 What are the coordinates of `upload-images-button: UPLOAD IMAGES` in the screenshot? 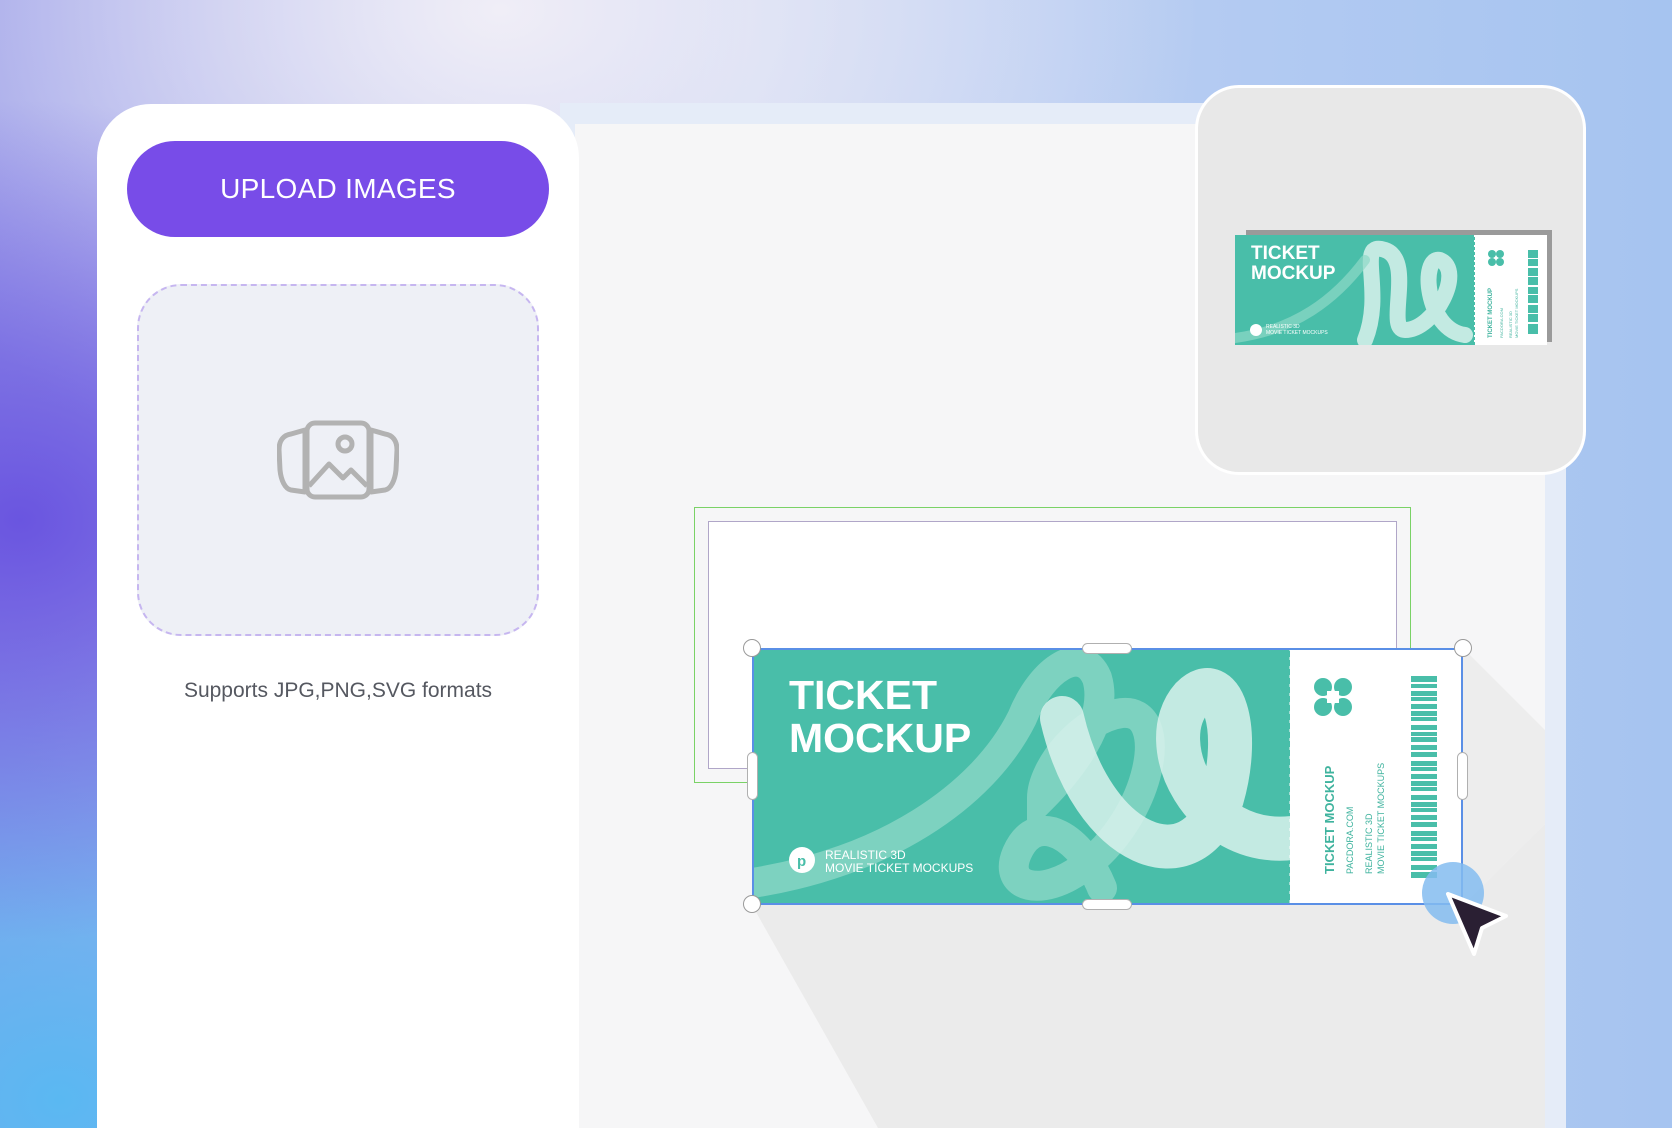 It's located at (338, 189).